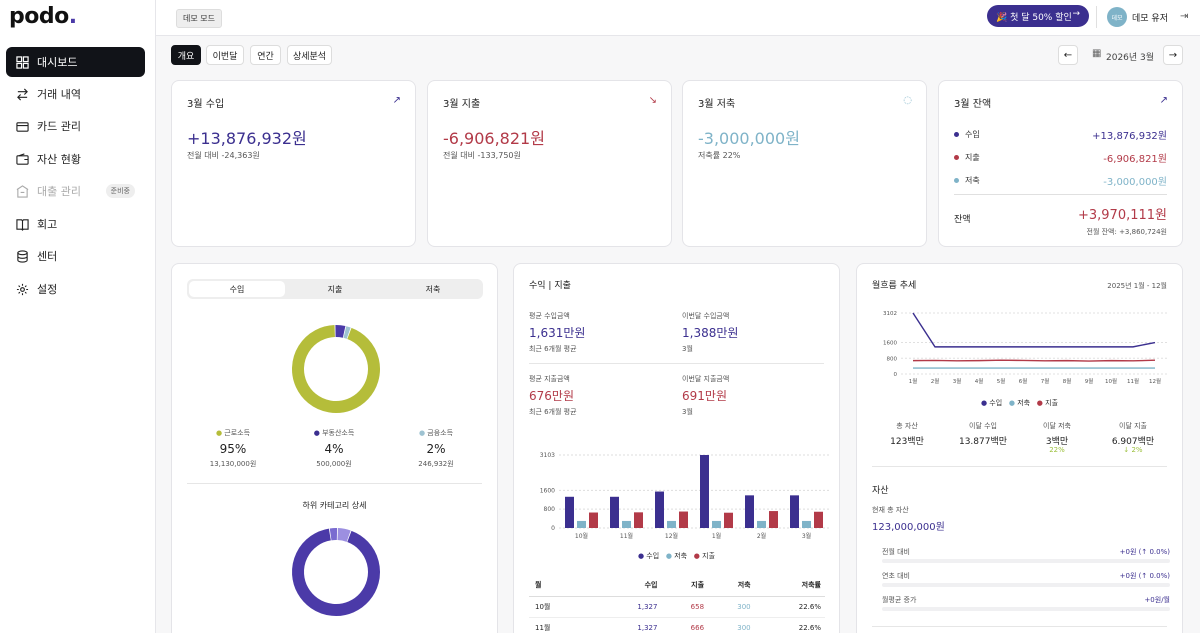 This screenshot has width=1200, height=633. Describe the element at coordinates (75, 62) in the screenshot. I see `sidebar-item-dashboard: 대시보드` at that location.